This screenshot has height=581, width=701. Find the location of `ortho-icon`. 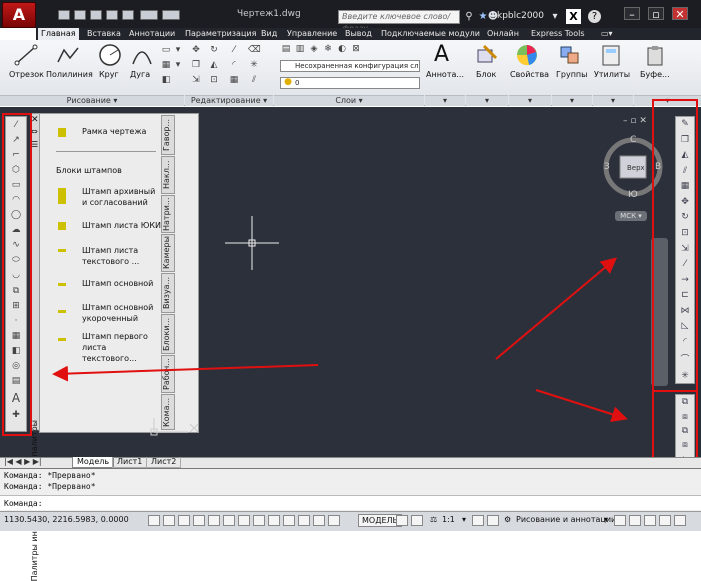

ortho-icon is located at coordinates (199, 520).